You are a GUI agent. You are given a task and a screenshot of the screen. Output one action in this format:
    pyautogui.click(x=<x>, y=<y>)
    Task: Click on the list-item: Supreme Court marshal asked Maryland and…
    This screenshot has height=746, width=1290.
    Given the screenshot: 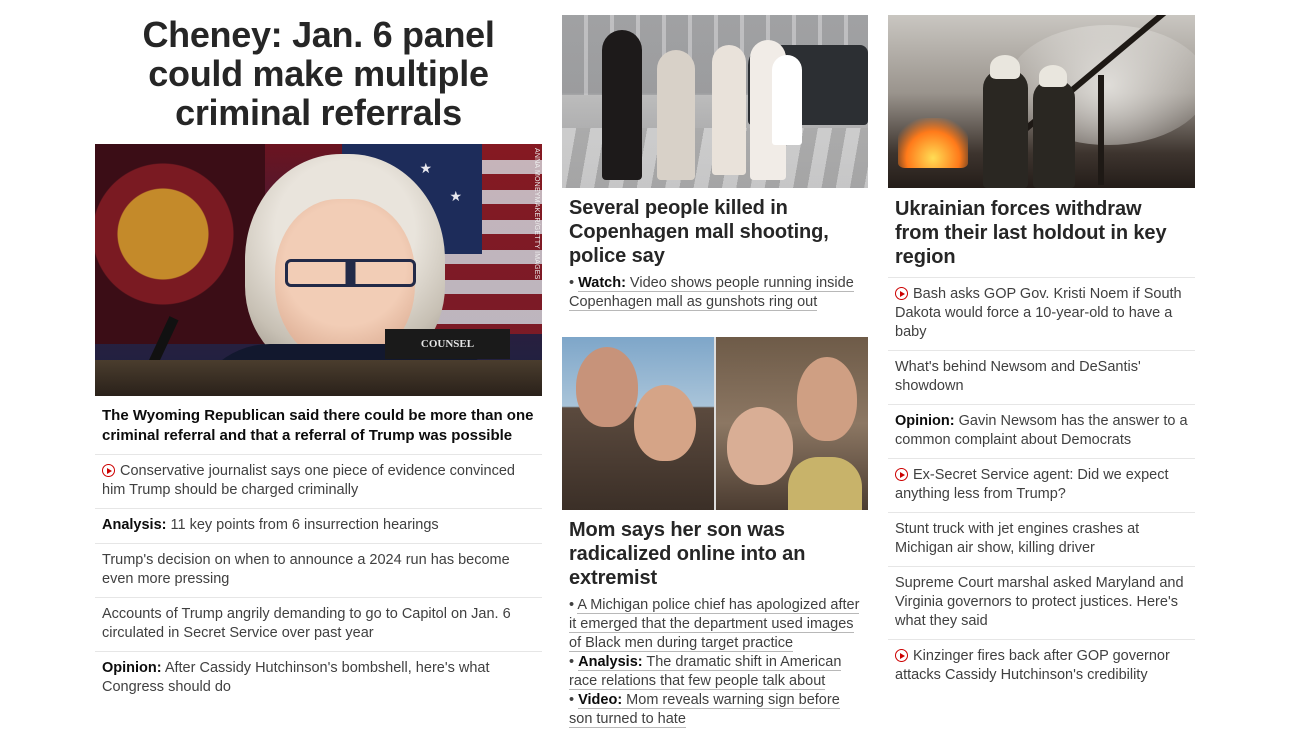 What is the action you would take?
    pyautogui.click(x=1041, y=602)
    